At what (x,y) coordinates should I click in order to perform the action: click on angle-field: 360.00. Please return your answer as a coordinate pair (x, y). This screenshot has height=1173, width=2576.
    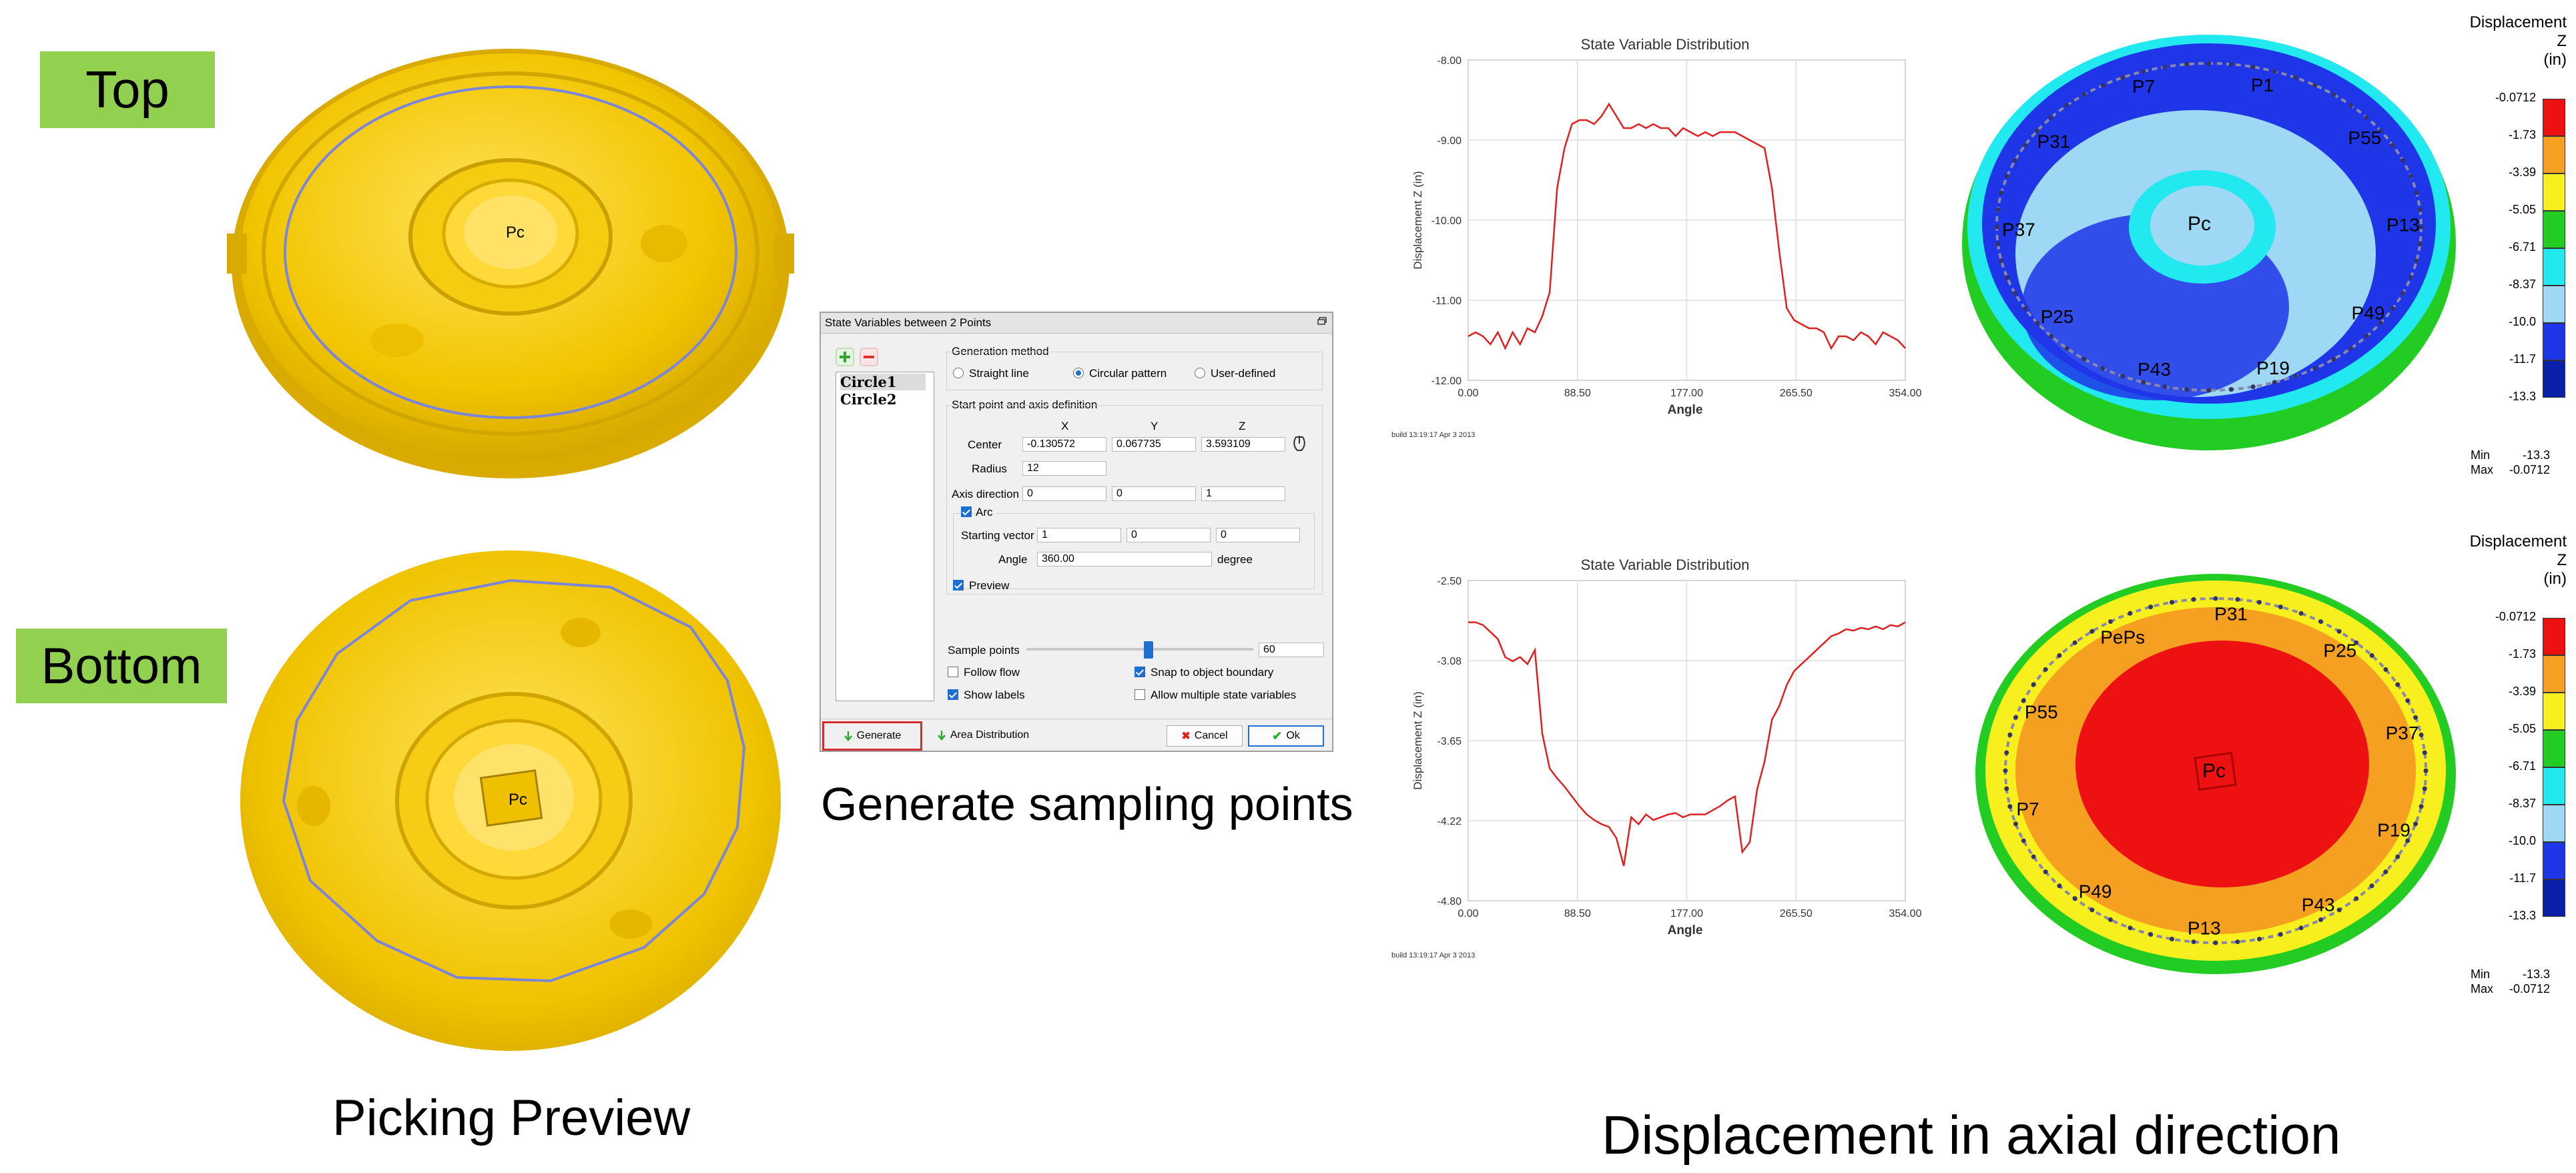
    Looking at the image, I should click on (1124, 559).